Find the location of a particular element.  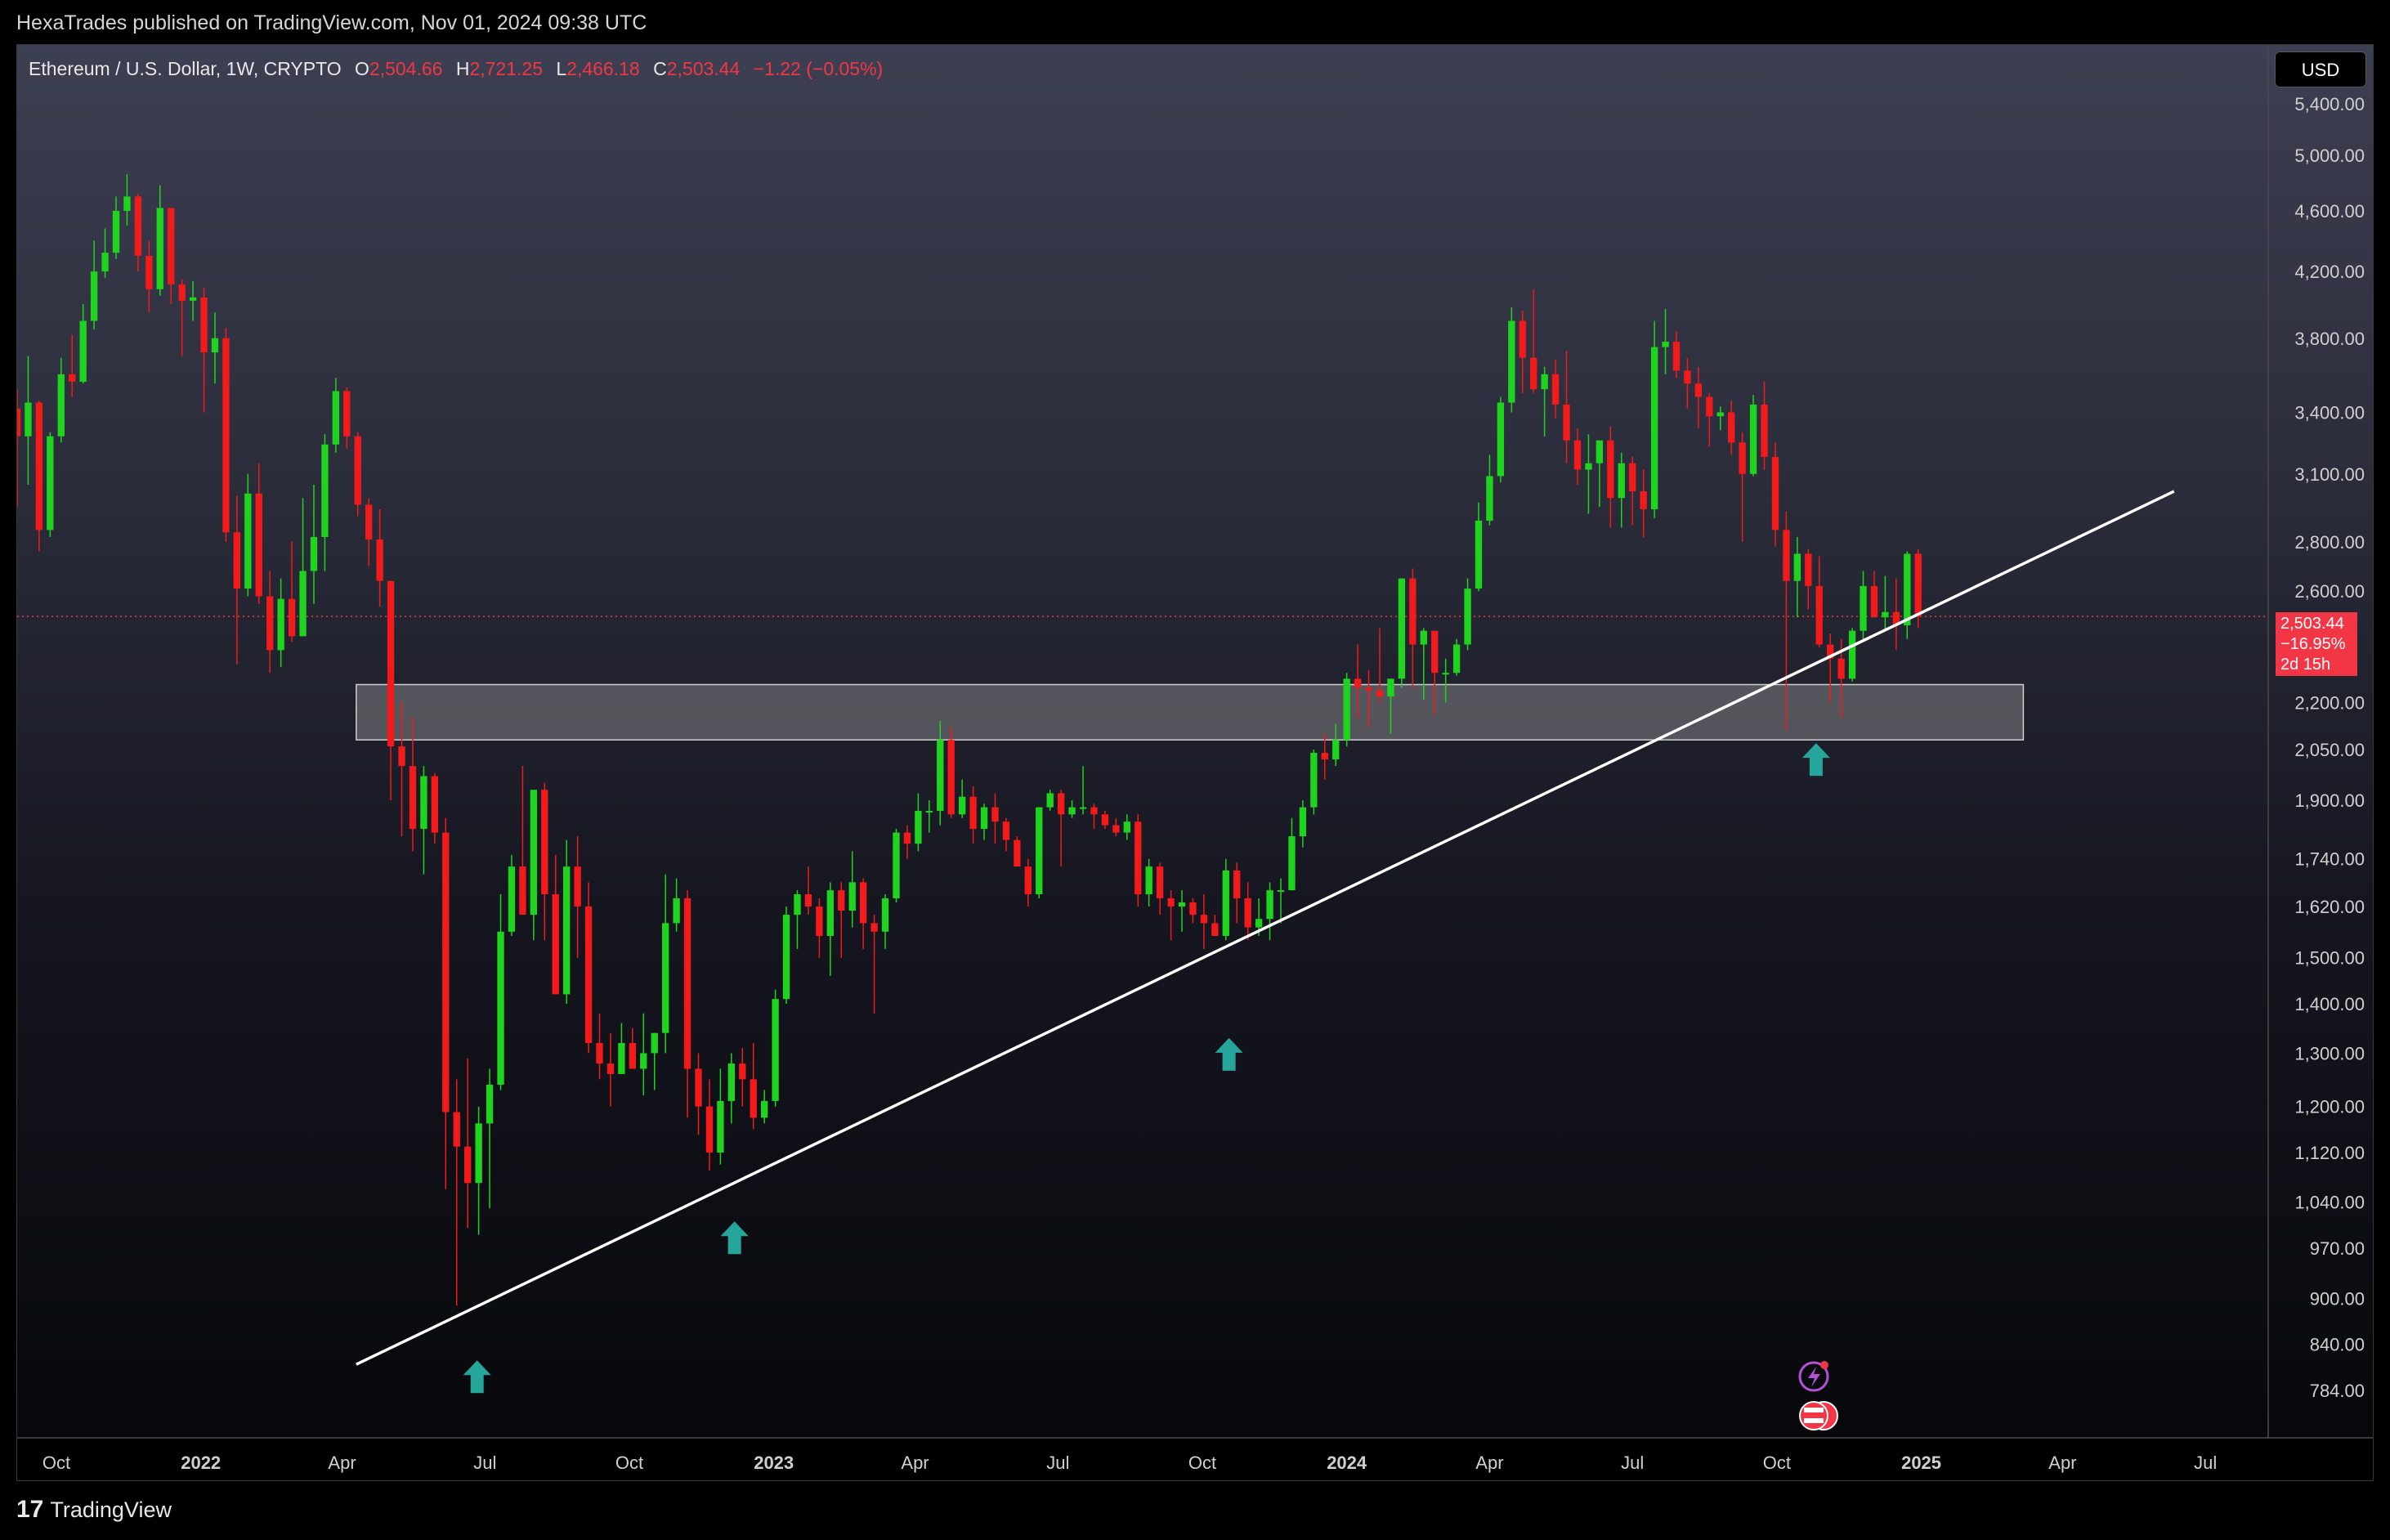

currency-button: USD is located at coordinates (2321, 69).